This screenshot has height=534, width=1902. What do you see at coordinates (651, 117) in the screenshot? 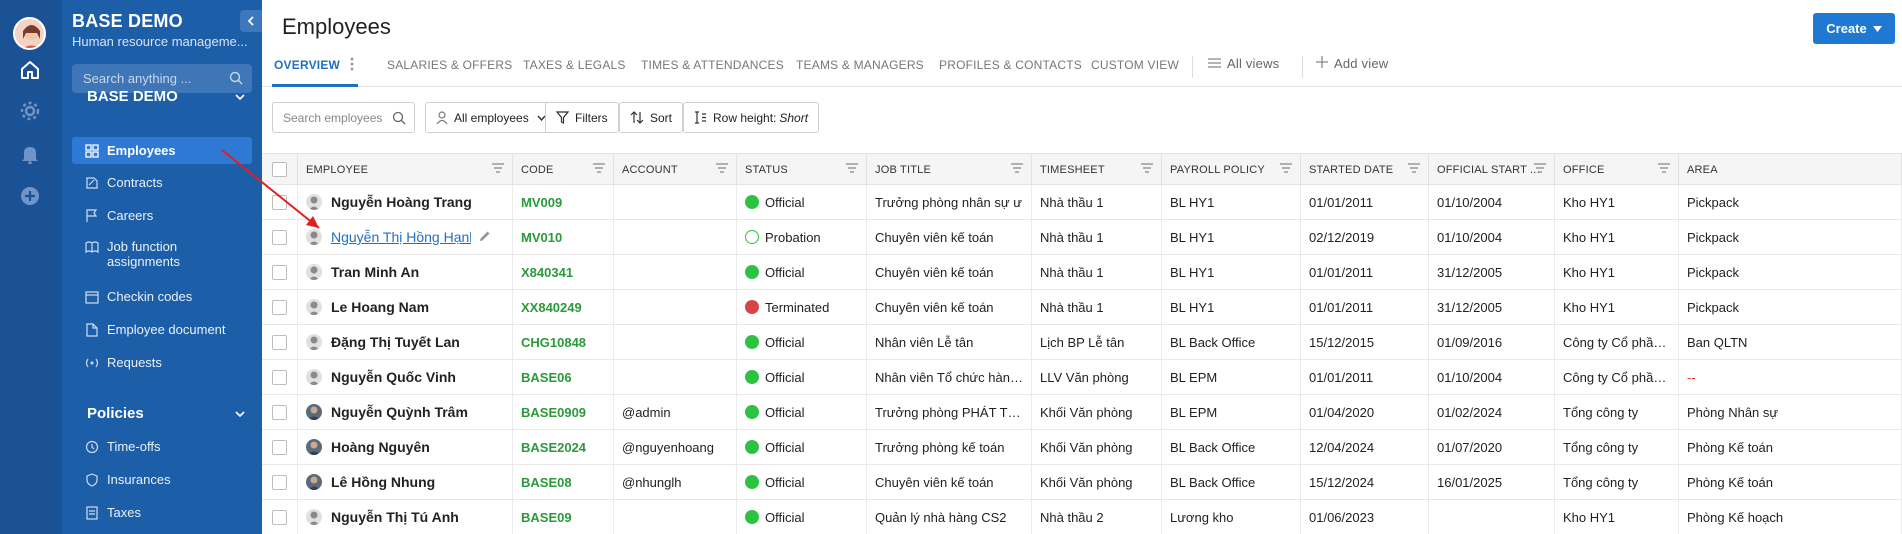
I see `sort-button: Sort` at bounding box center [651, 117].